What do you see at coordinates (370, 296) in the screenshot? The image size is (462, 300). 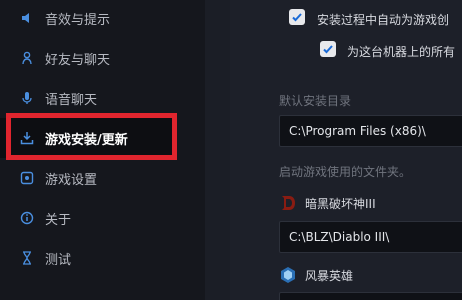 I see `heroes-path-field` at bounding box center [370, 296].